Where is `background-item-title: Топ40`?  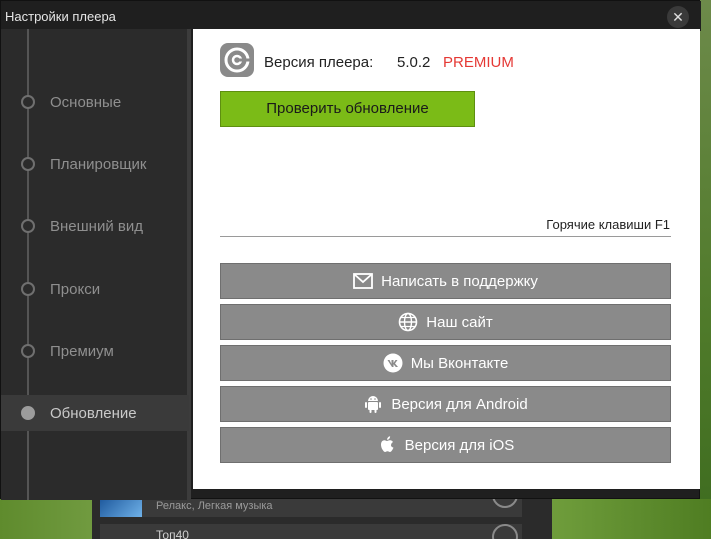 background-item-title: Топ40 is located at coordinates (172, 533).